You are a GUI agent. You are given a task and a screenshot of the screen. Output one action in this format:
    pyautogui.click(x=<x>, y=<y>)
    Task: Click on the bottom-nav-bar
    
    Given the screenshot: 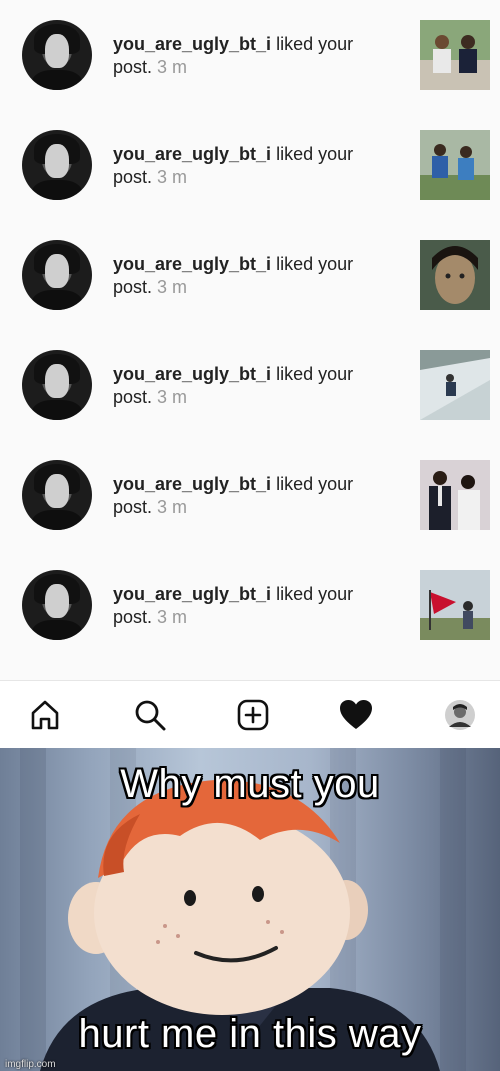 What is the action you would take?
    pyautogui.click(x=250, y=714)
    